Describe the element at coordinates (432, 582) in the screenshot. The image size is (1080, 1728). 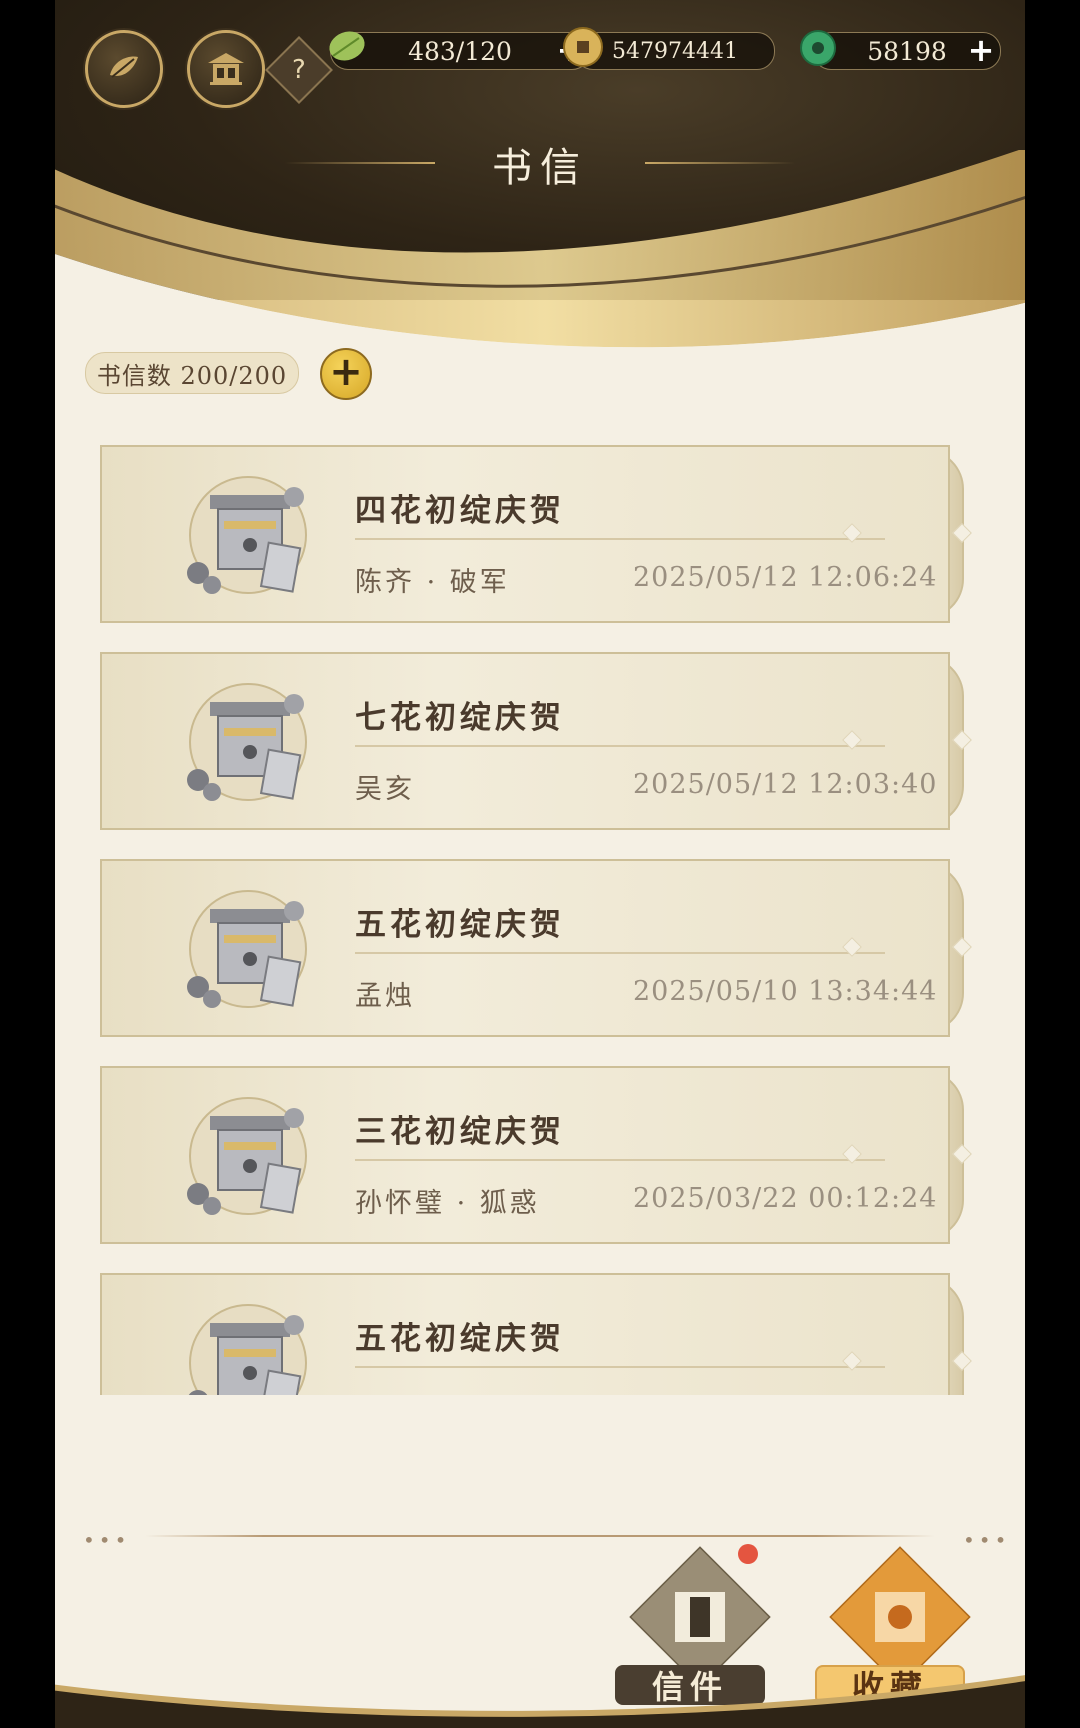
I see `letter-sender: 陈齐 · 破军` at that location.